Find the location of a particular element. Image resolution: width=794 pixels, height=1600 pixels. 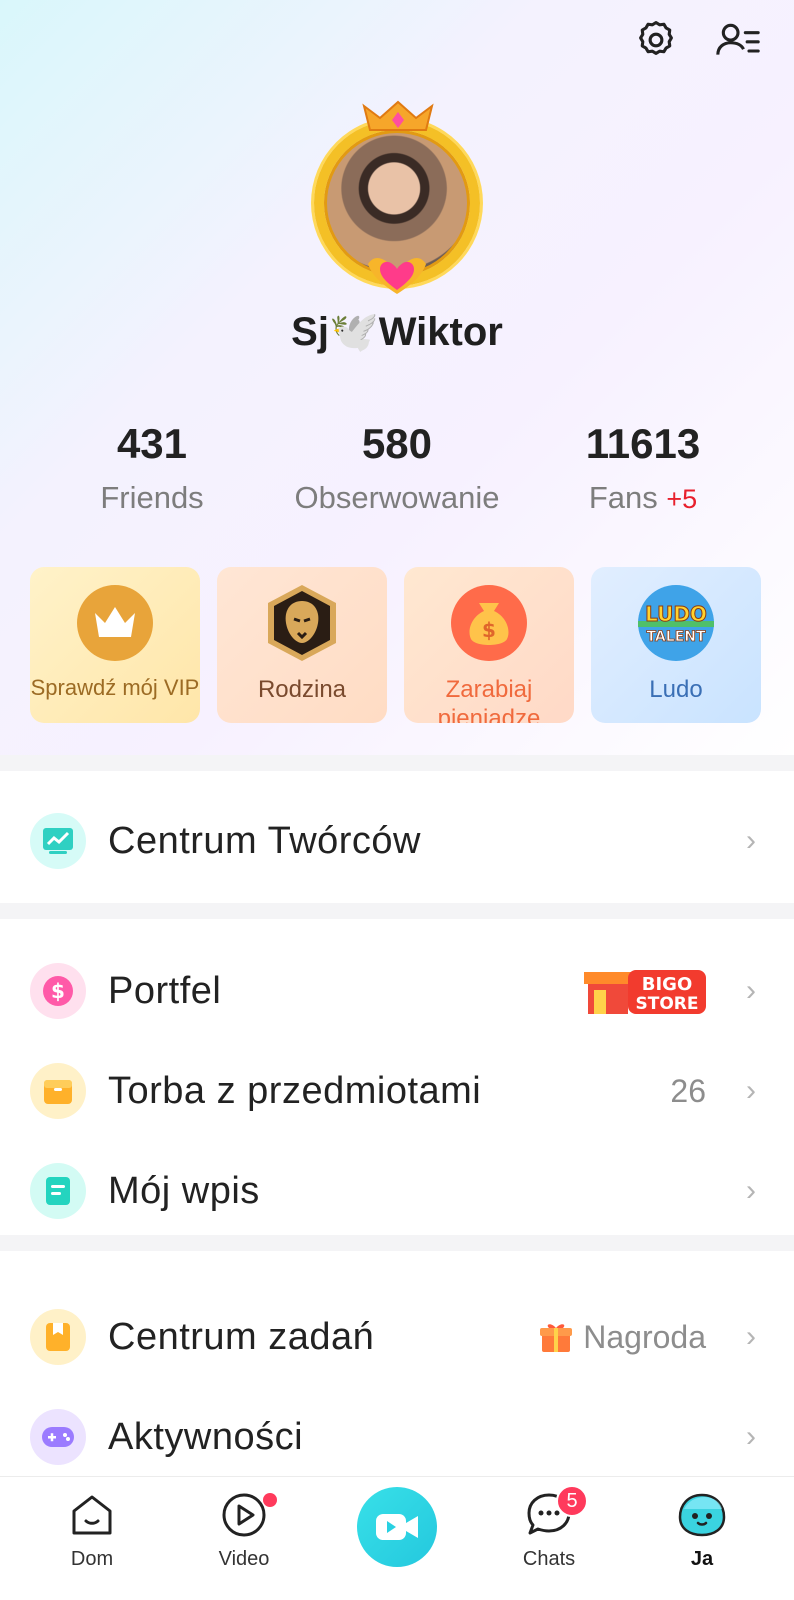

my-post-label: Mój wpis is located at coordinates (184, 1190).